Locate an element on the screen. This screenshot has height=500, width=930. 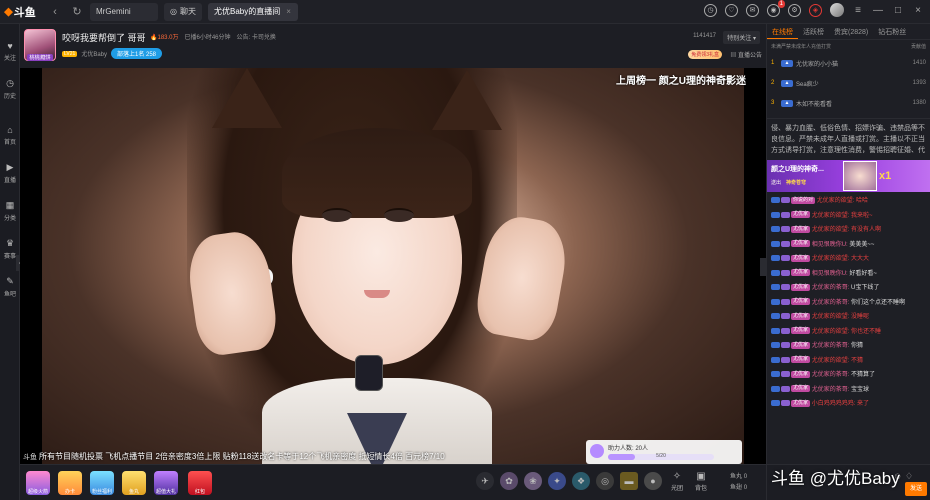
gift-item-6-icon: ◎ is located at coordinates (605, 481).